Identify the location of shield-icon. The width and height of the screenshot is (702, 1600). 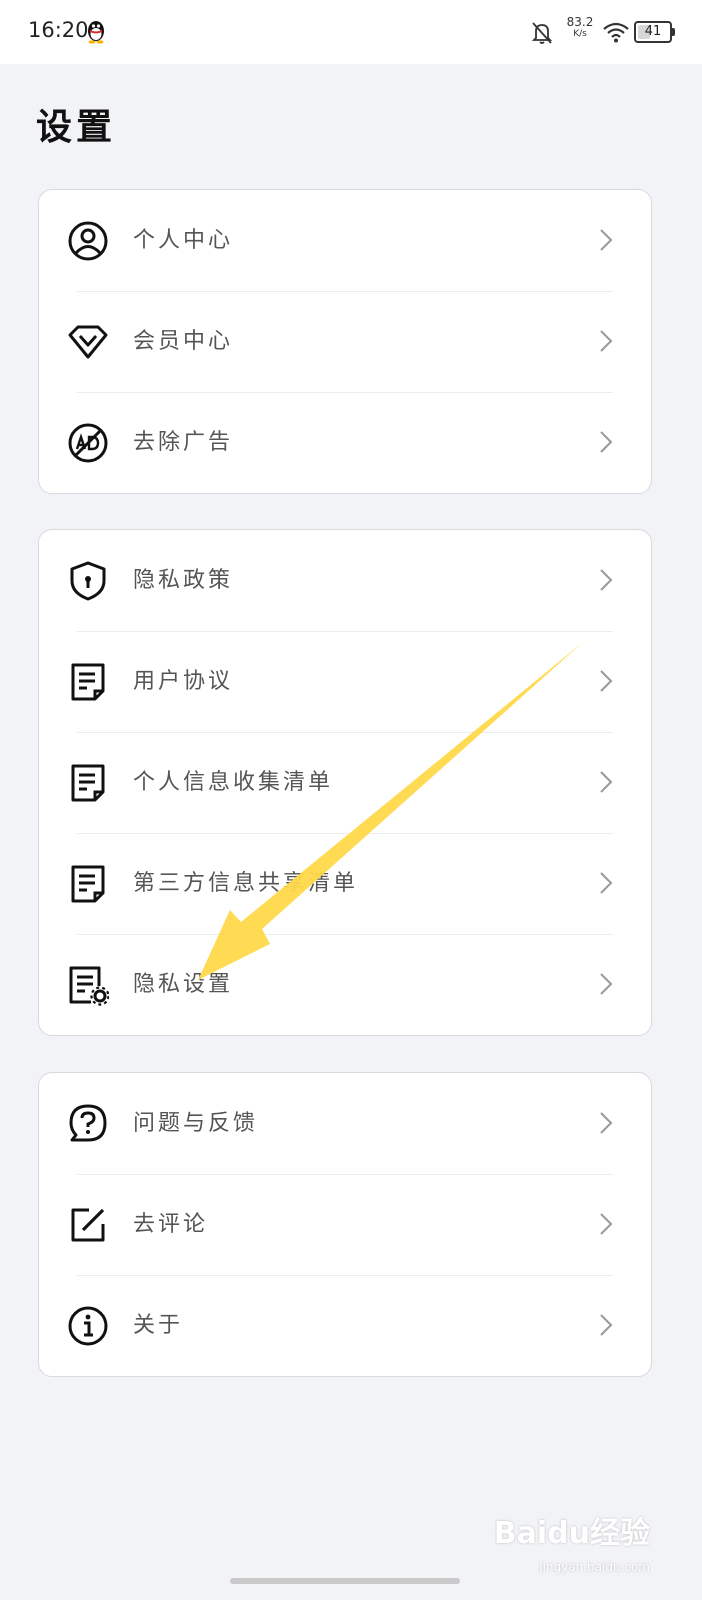
(88, 581).